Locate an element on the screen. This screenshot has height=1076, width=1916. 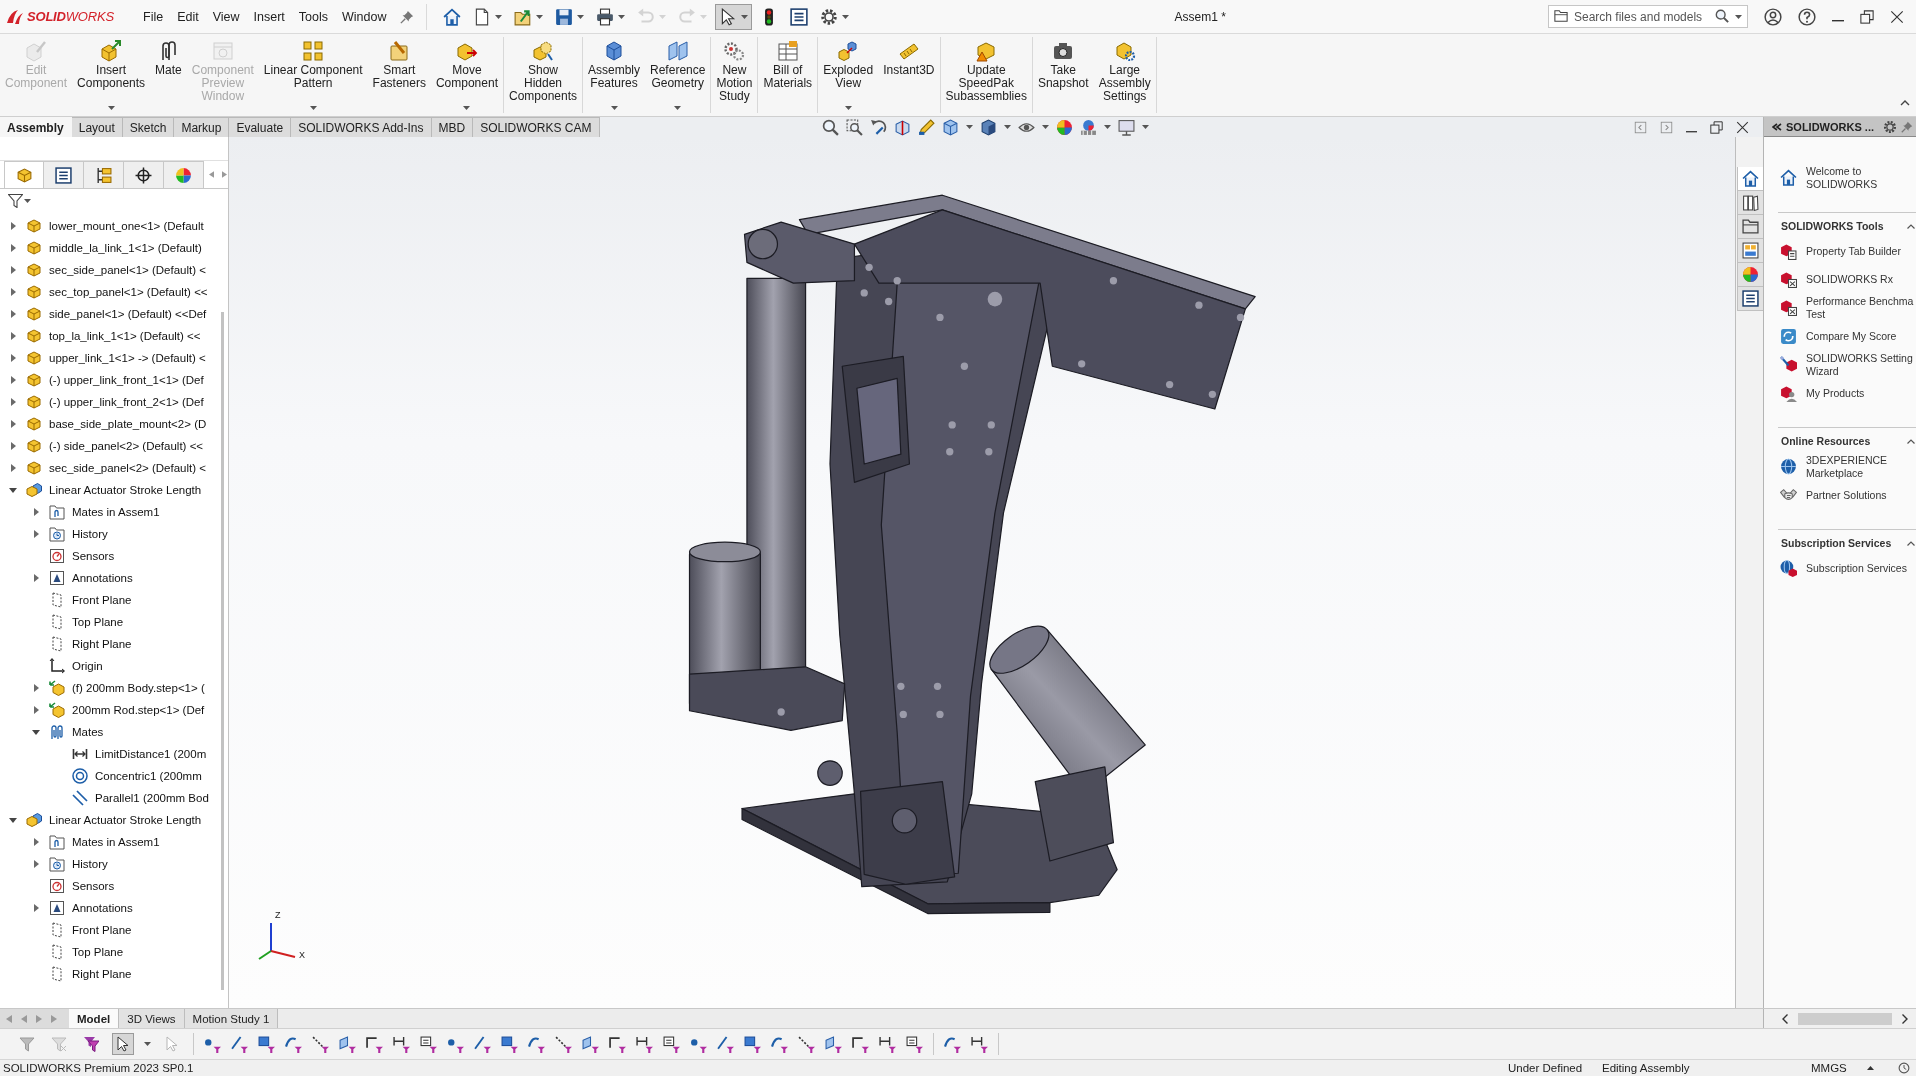
magnifier-icon is located at coordinates (830, 127).